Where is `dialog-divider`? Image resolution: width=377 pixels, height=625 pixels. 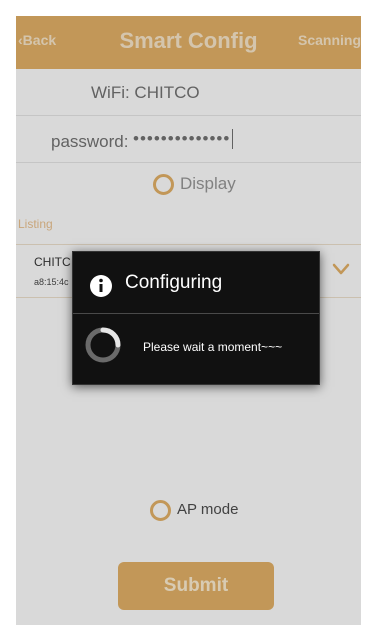 dialog-divider is located at coordinates (196, 313).